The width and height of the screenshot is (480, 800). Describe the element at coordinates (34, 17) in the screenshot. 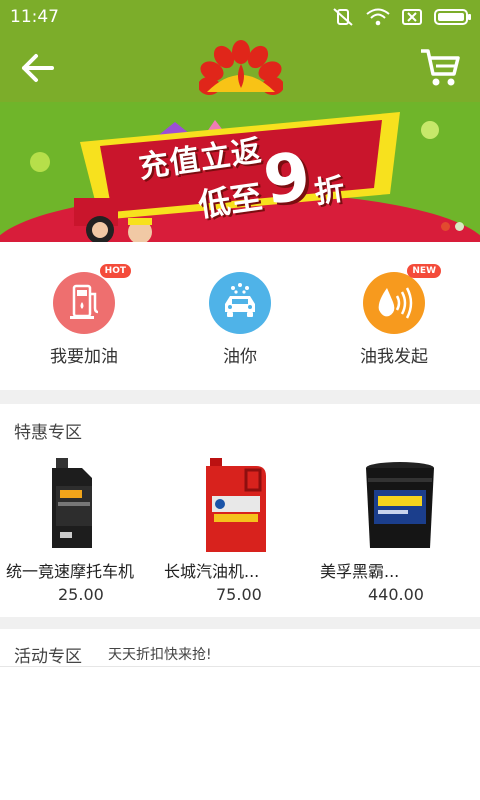

I see `status-time: 11:47` at that location.